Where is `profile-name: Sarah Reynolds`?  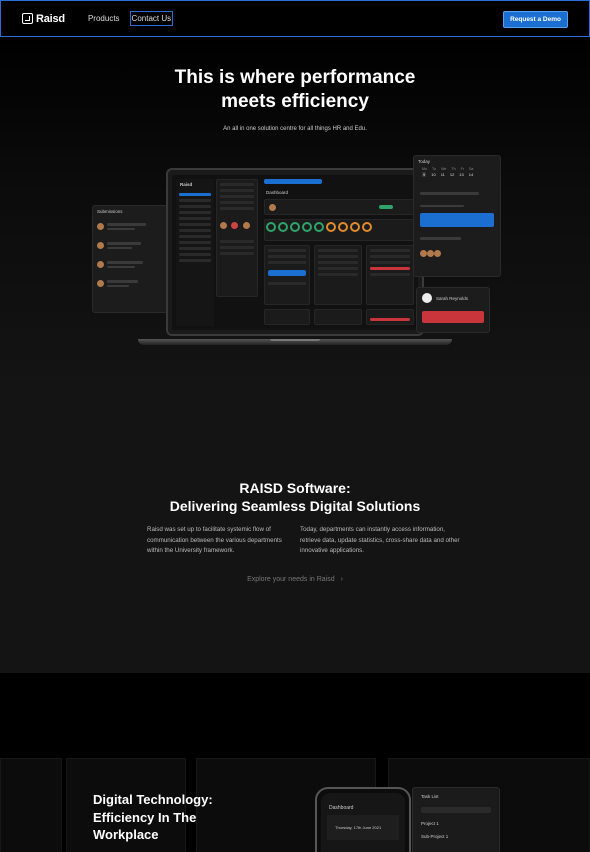
profile-name: Sarah Reynolds is located at coordinates (452, 298).